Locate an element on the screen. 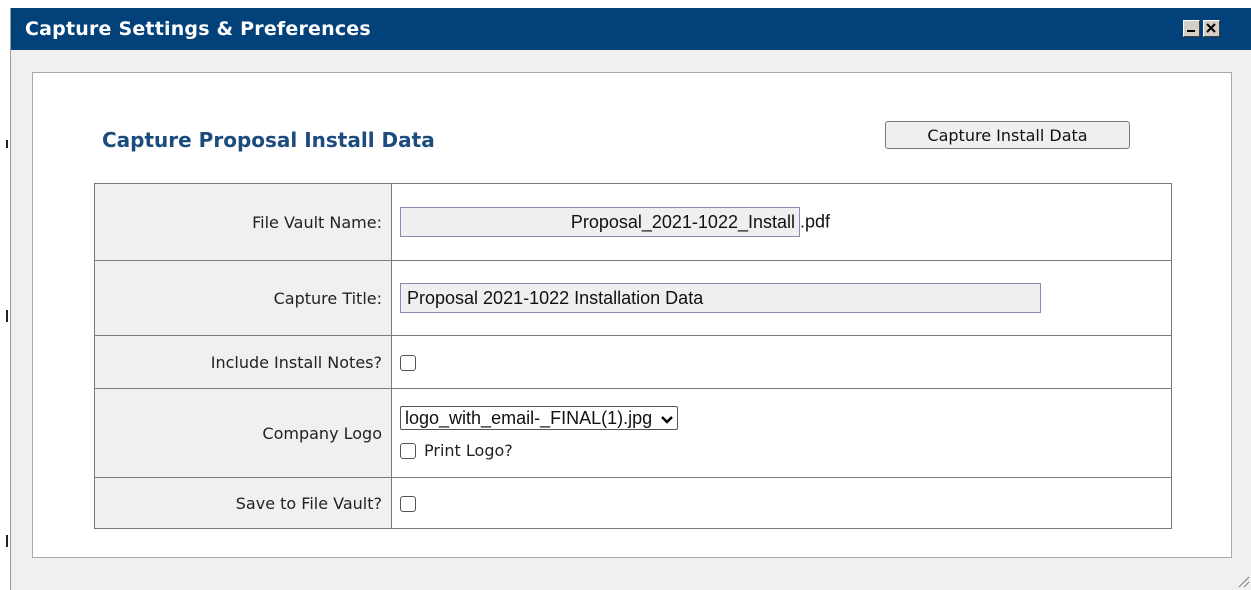 The image size is (1251, 590). save-to-file-vault-checkbox is located at coordinates (408, 504).